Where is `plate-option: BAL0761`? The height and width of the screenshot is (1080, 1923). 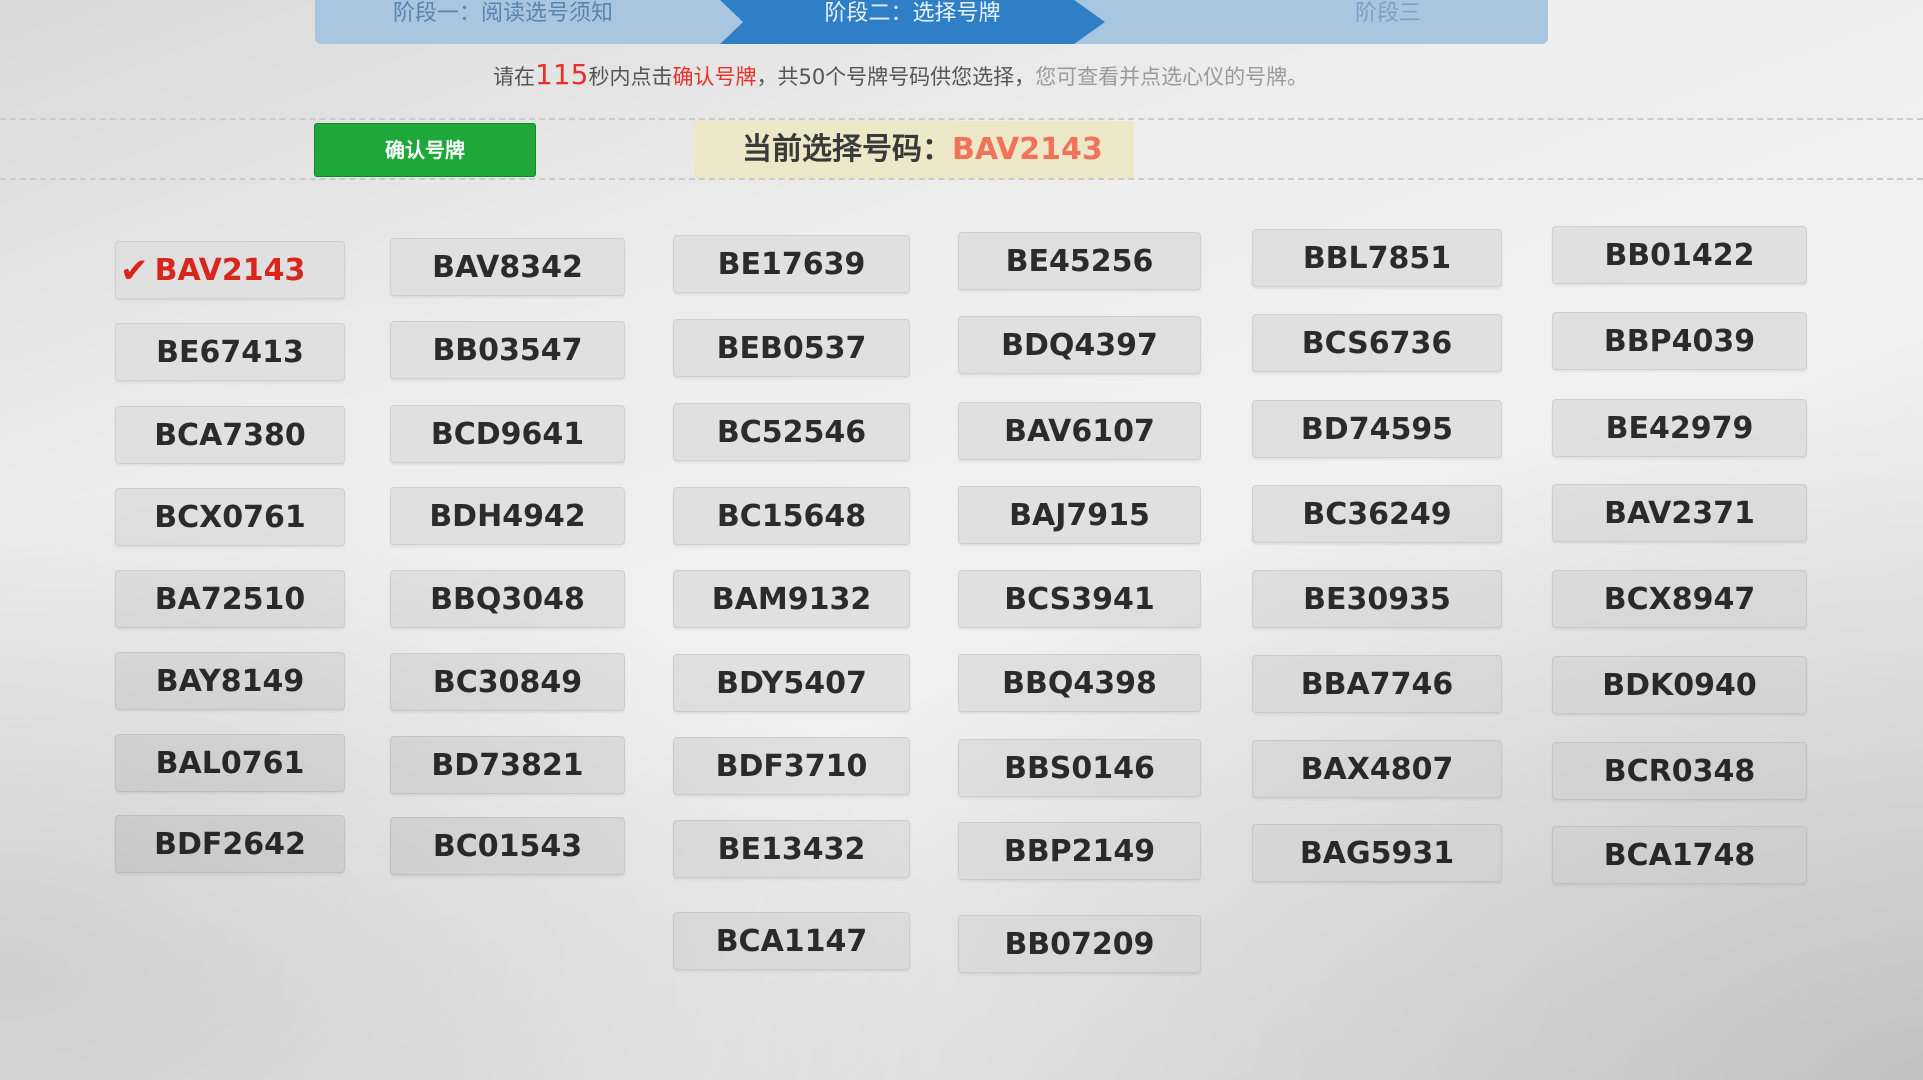
plate-option: BAL0761 is located at coordinates (230, 763).